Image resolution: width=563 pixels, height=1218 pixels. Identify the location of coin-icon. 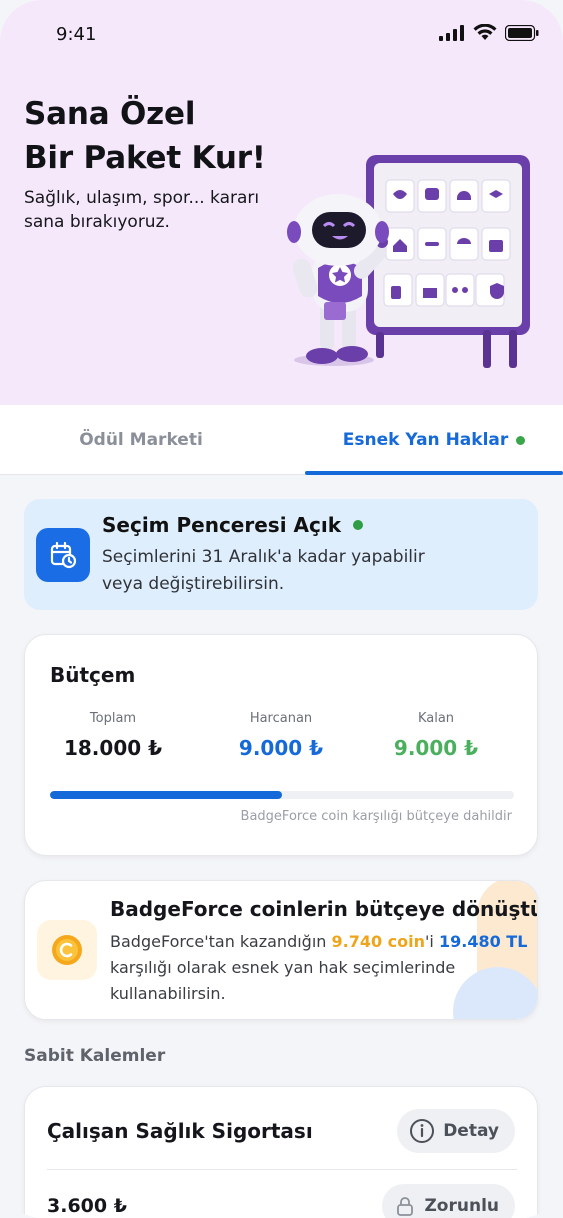
(67, 950).